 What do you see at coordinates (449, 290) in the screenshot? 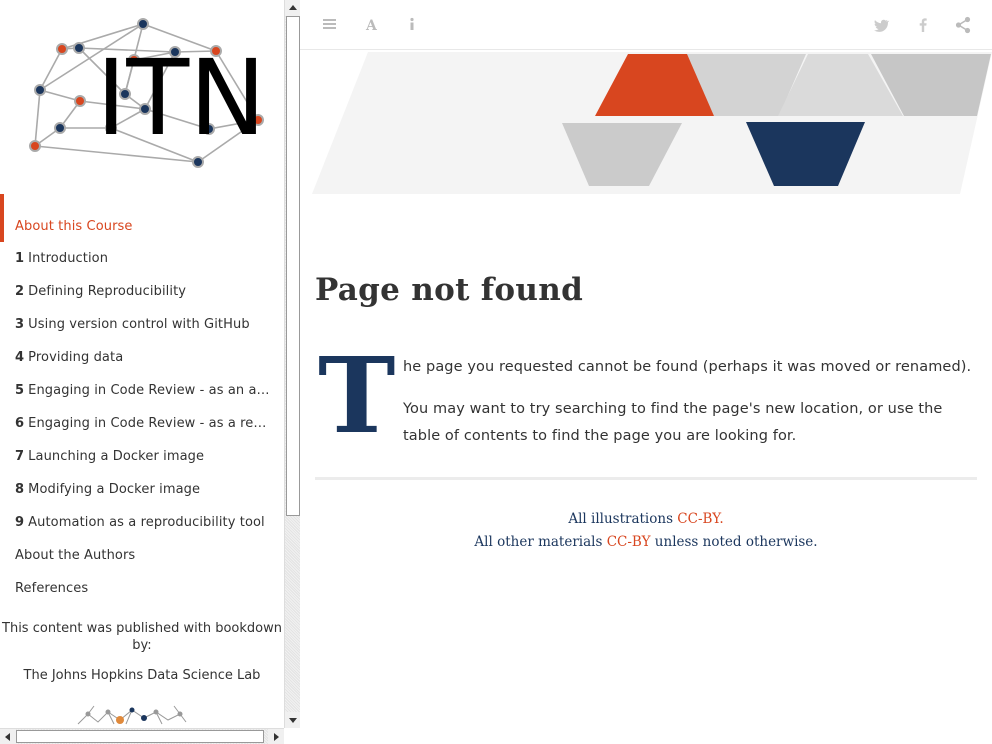
I see `page-title: Page not found` at bounding box center [449, 290].